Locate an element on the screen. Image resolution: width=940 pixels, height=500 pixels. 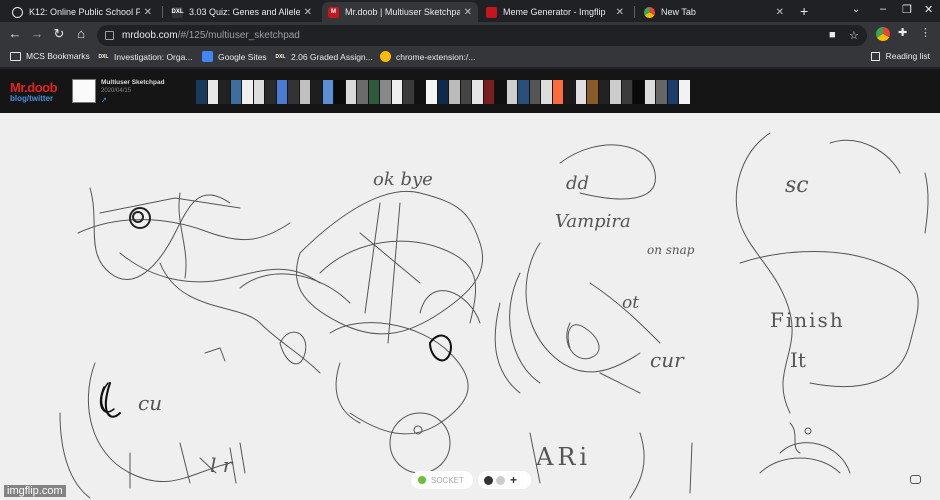
chat-icon is located at coordinates (915, 479).